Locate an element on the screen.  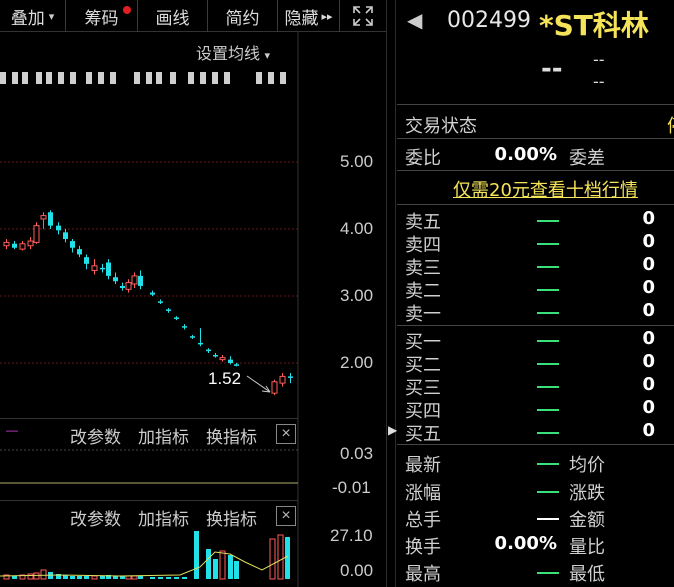
fullscreen-button is located at coordinates (363, 16).